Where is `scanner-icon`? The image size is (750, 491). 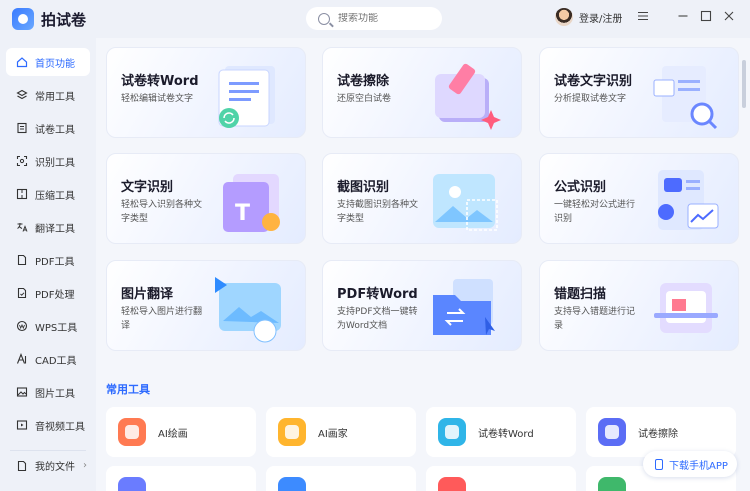 scanner-icon is located at coordinates (686, 308).